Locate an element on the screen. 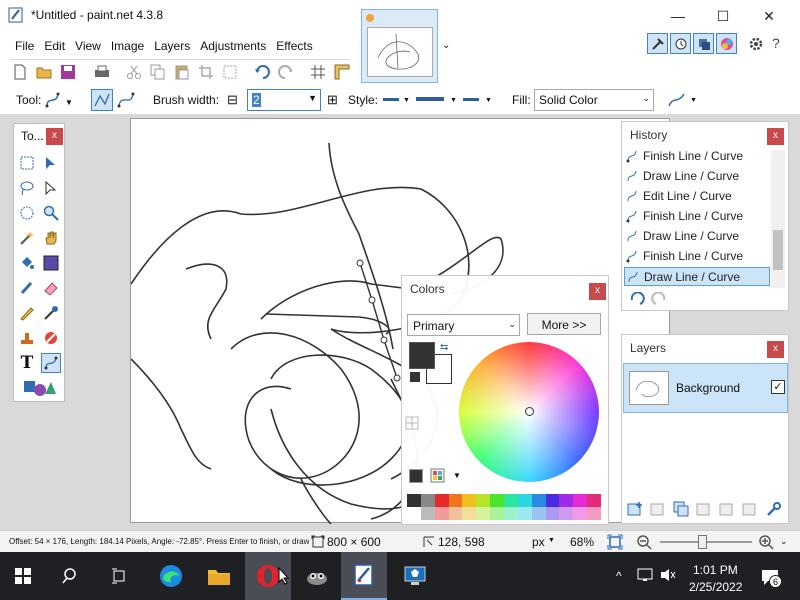  palette-chevron-icon: ▼ is located at coordinates (457, 475).